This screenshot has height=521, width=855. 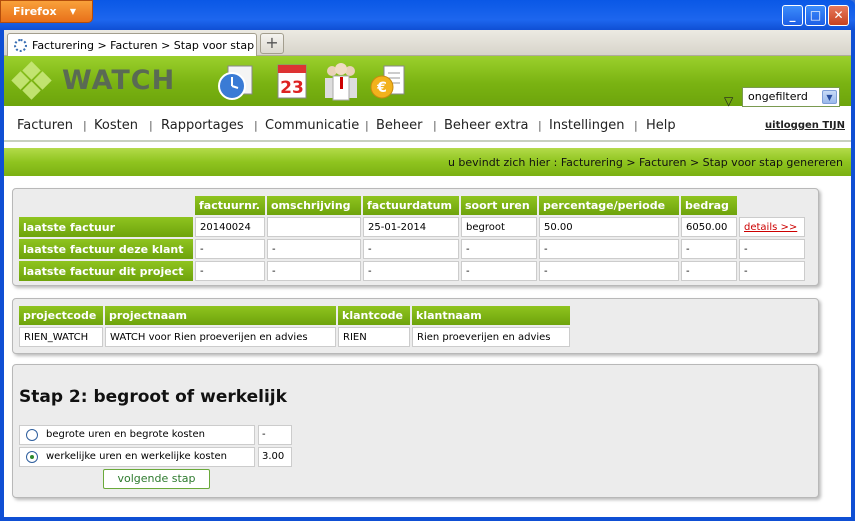 I want to click on column-header: factuurdatum, so click(x=411, y=205).